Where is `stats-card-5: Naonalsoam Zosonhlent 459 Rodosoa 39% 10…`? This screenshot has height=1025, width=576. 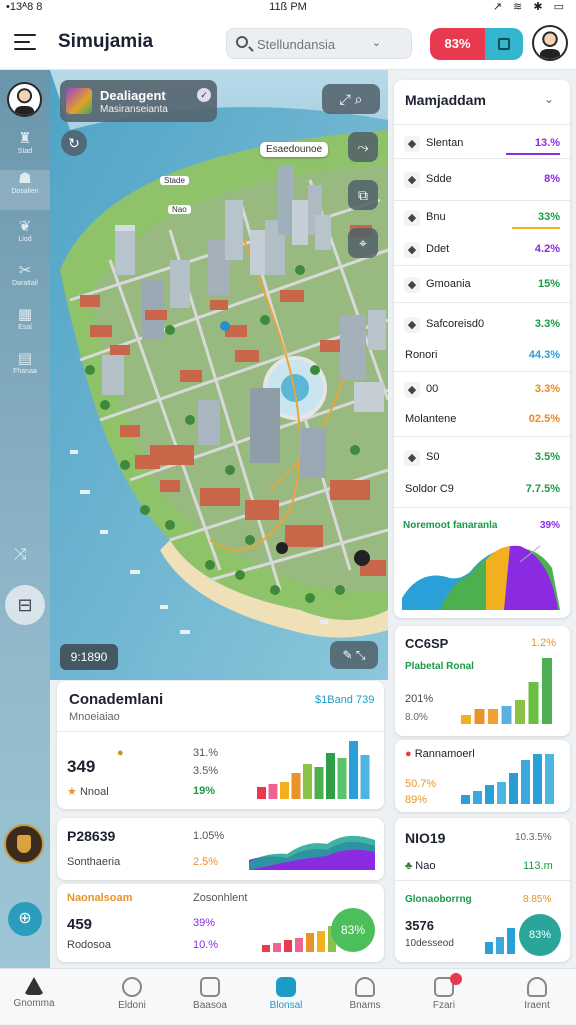
stats-card-5: Naonalsoam Zosonhlent 459 Rodosoa 39% 10… is located at coordinates (220, 923).